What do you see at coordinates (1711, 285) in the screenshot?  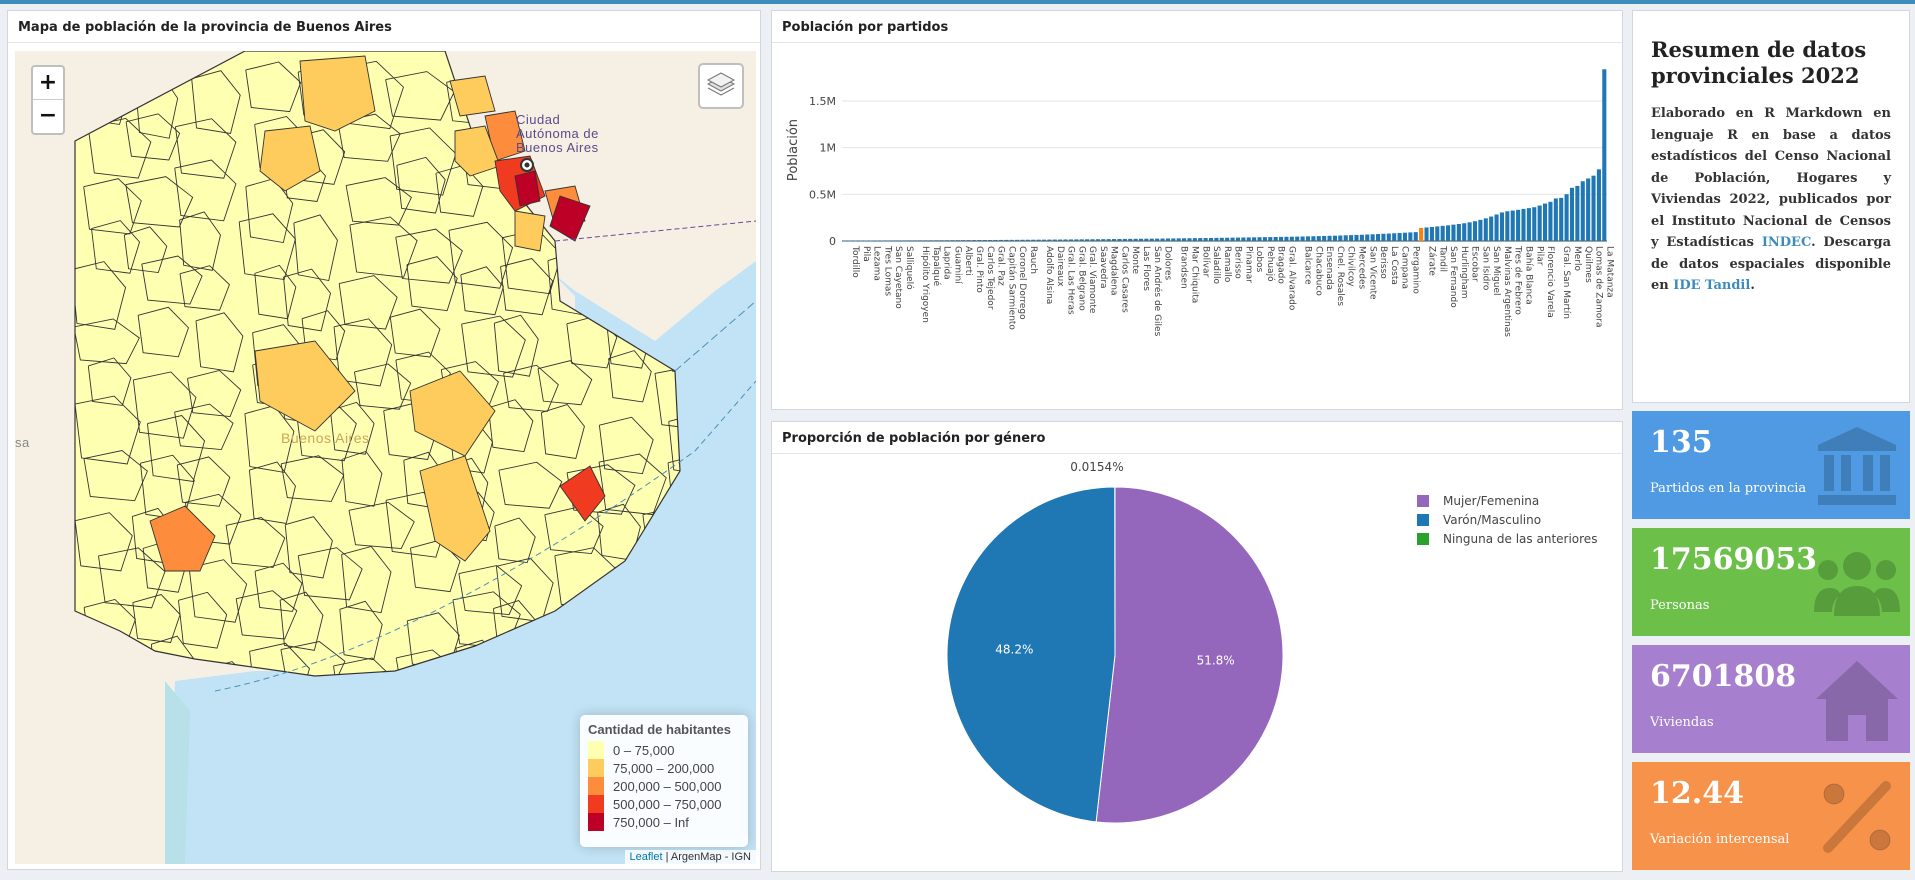 I see `ide-tandil-link: IDE Tandil` at bounding box center [1711, 285].